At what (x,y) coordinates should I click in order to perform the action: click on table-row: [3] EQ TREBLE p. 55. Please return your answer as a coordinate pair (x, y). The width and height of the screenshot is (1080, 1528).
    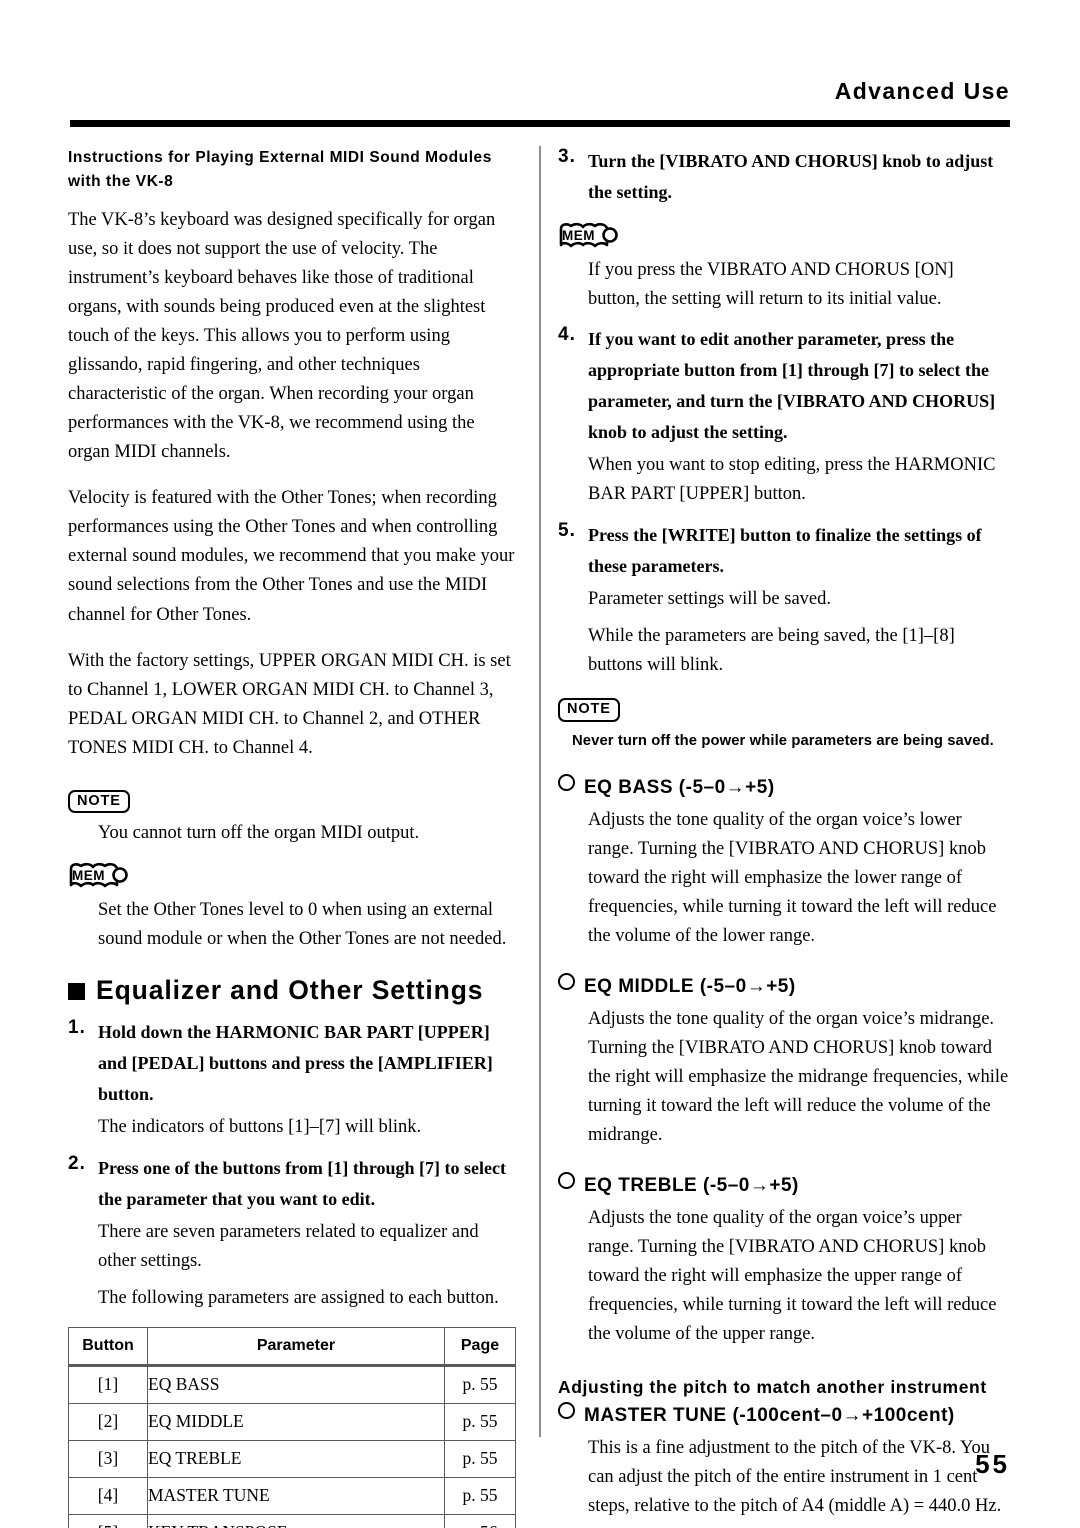
    Looking at the image, I should click on (292, 1459).